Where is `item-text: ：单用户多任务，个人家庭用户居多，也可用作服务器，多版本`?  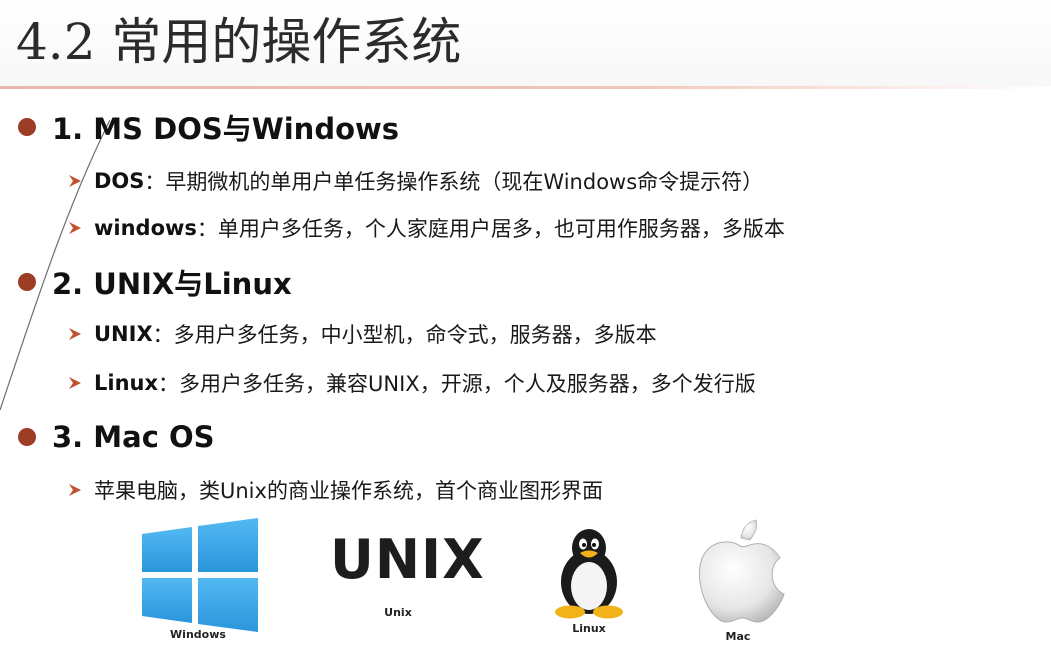 item-text: ：单用户多任务，个人家庭用户居多，也可用作服务器，多版本 is located at coordinates (490, 229).